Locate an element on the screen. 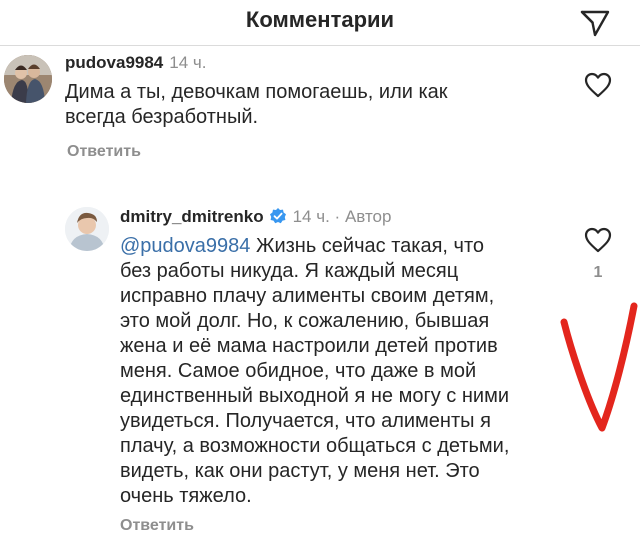  comment-meta: pudova9984 14 ч. is located at coordinates (135, 63).